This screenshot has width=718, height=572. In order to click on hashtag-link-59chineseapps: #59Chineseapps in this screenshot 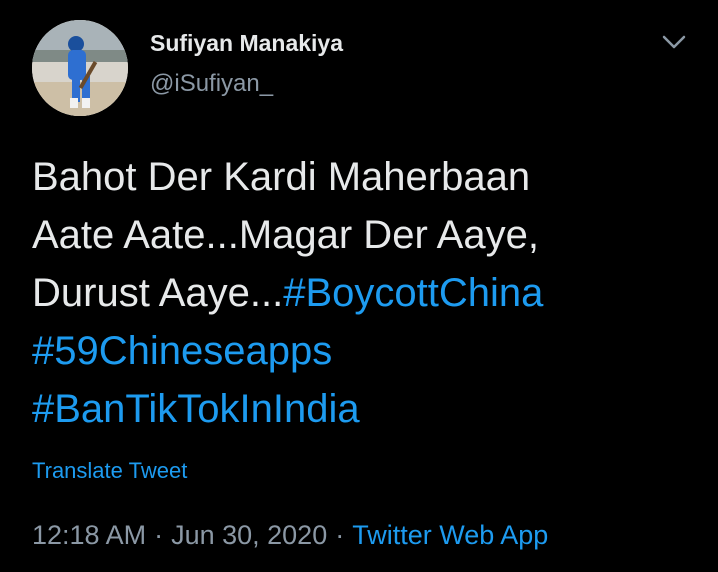, I will do `click(182, 351)`.